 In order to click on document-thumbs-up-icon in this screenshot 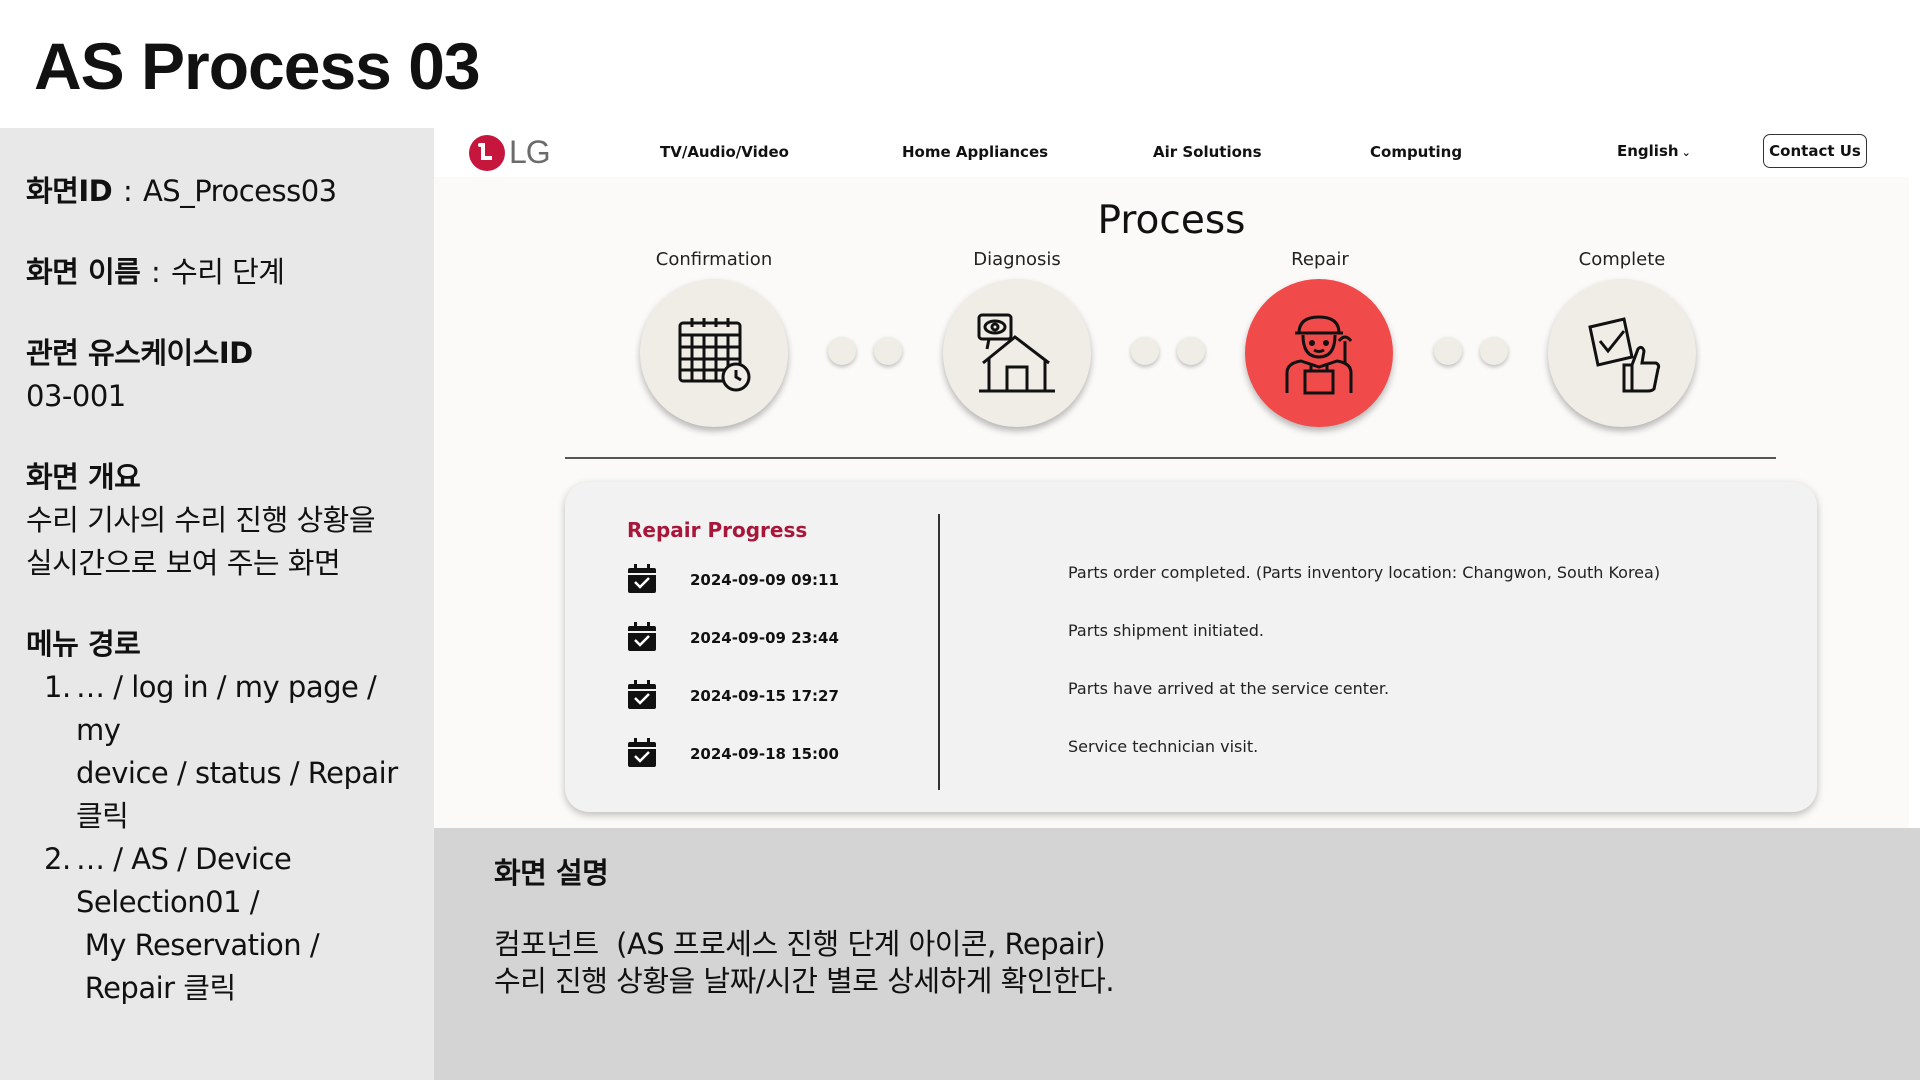, I will do `click(1624, 355)`.